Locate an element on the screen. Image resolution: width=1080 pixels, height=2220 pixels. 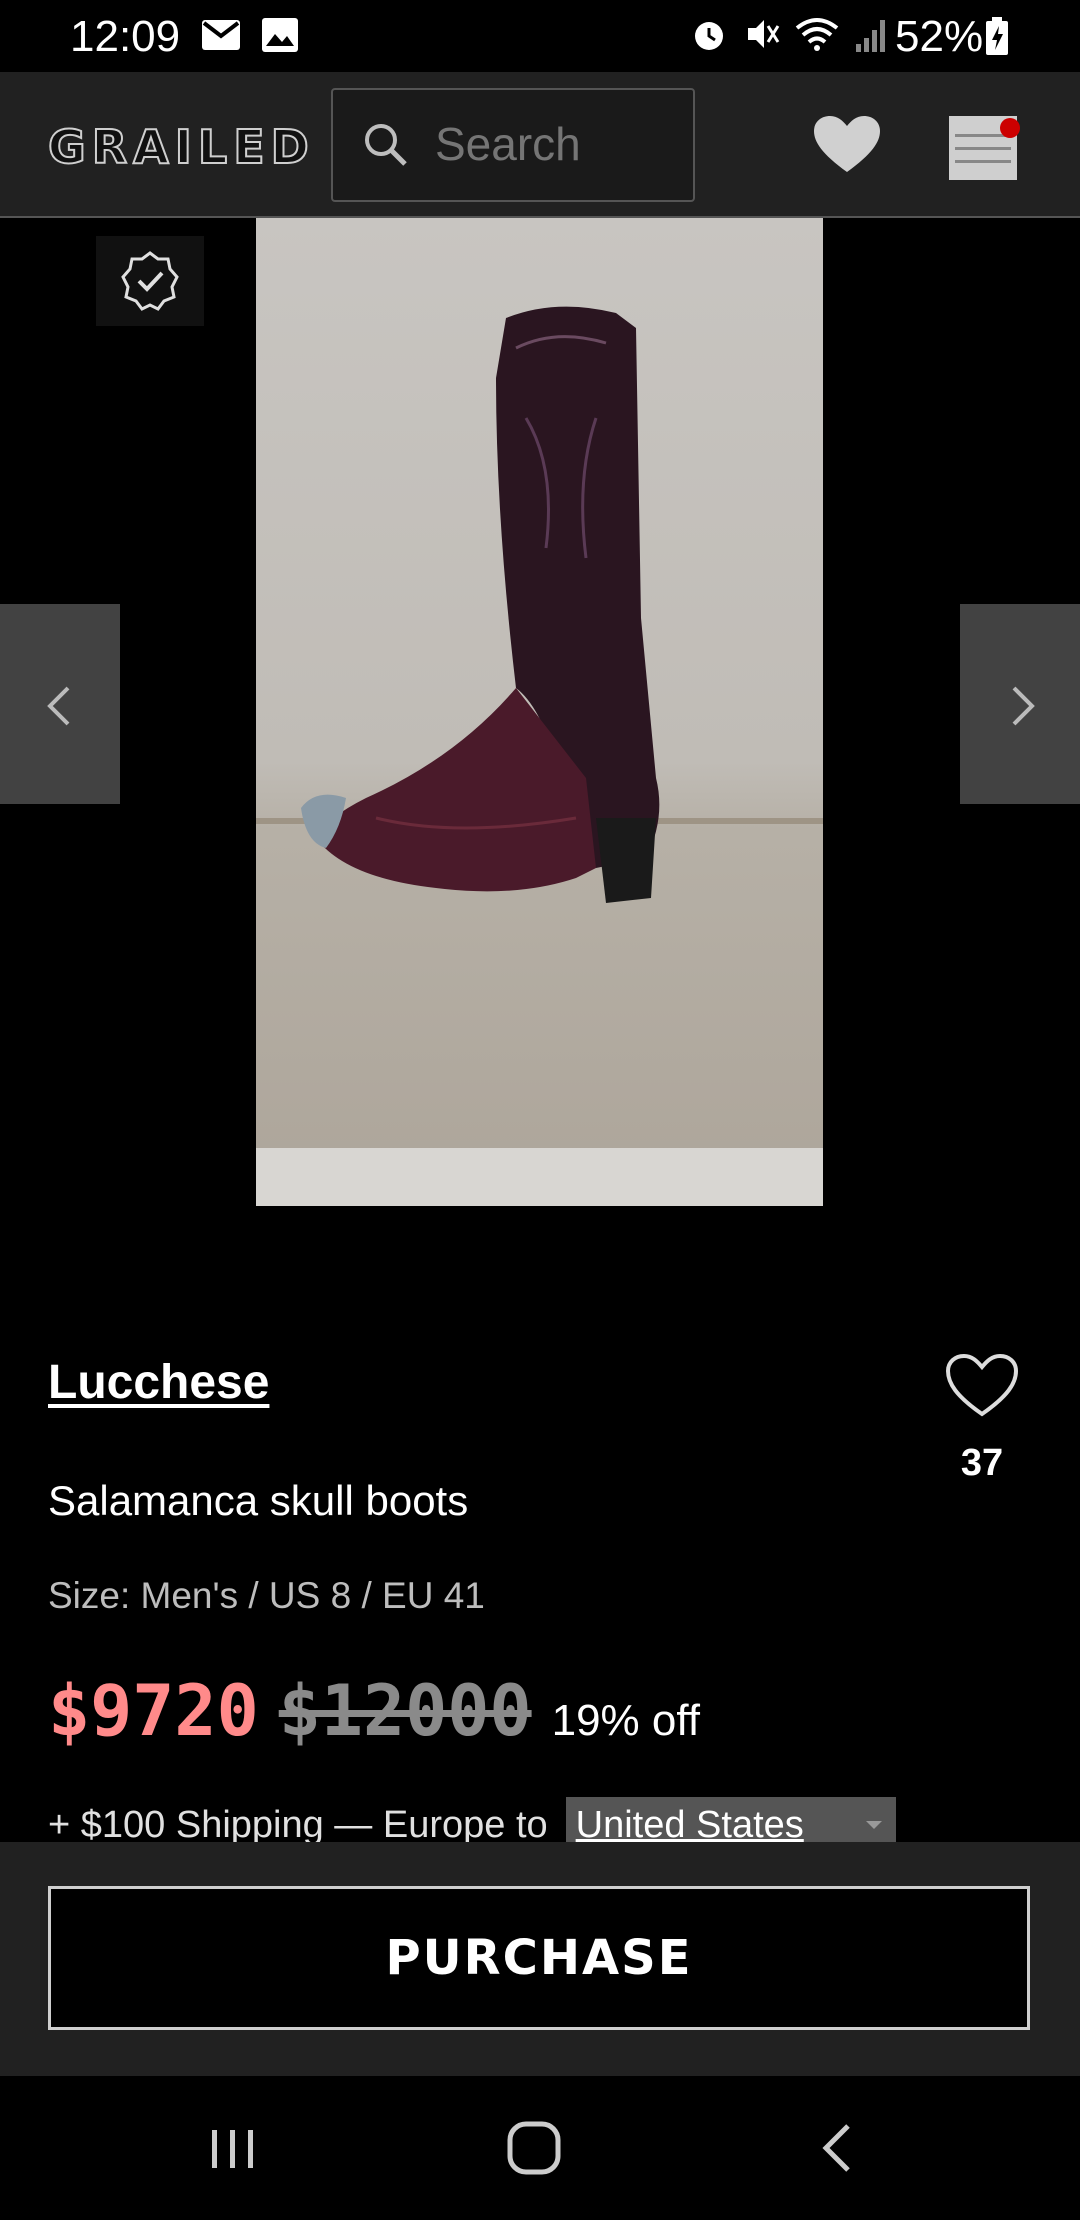
current-price: $9720 is located at coordinates (153, 1711).